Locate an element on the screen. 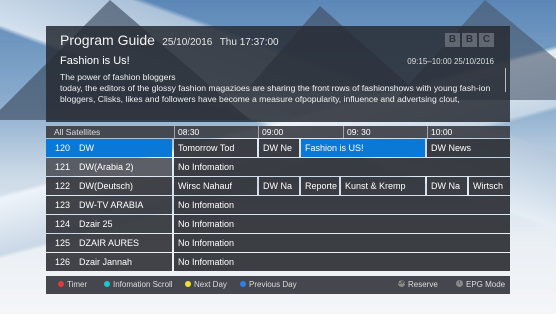 Image resolution: width=556 pixels, height=314 pixels. time-label: 10:00 is located at coordinates (442, 132).